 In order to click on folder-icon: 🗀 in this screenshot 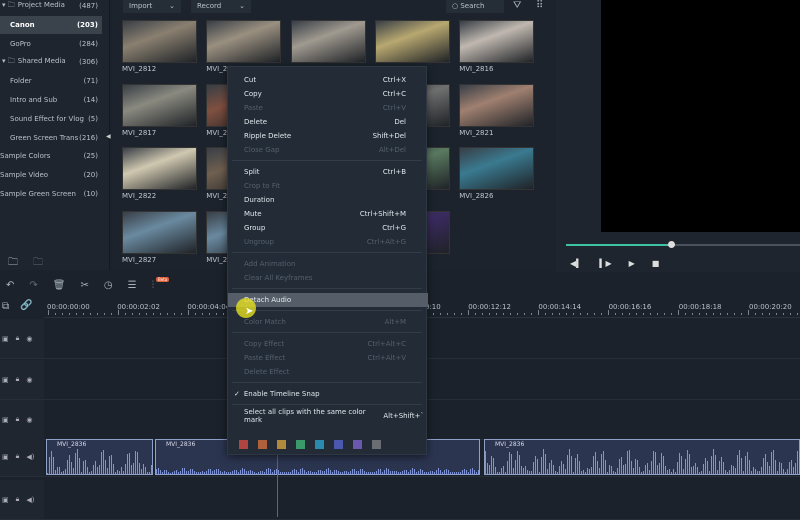, I will do `click(38, 263)`.